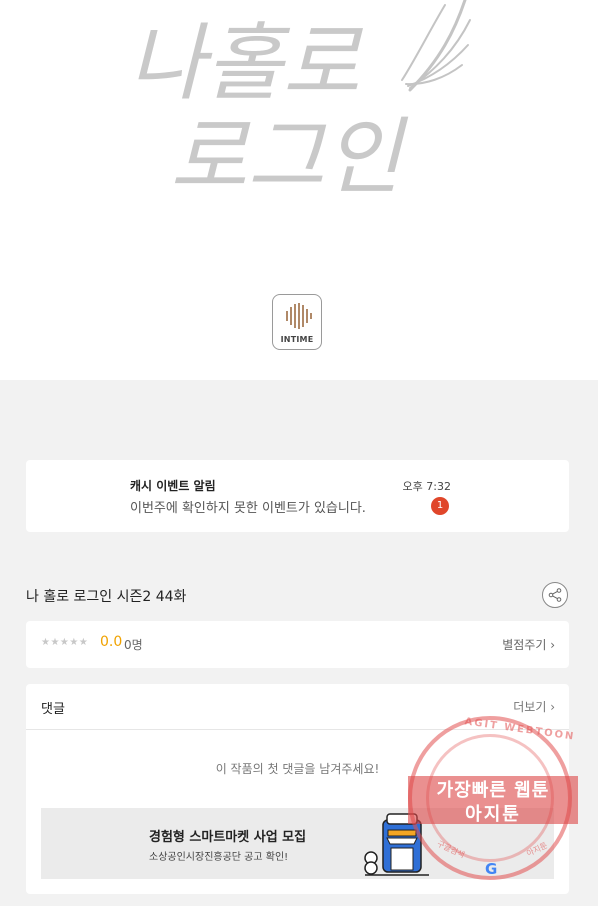 The image size is (598, 906). Describe the element at coordinates (289, 154) in the screenshot. I see `svg-text: 로그인` at that location.